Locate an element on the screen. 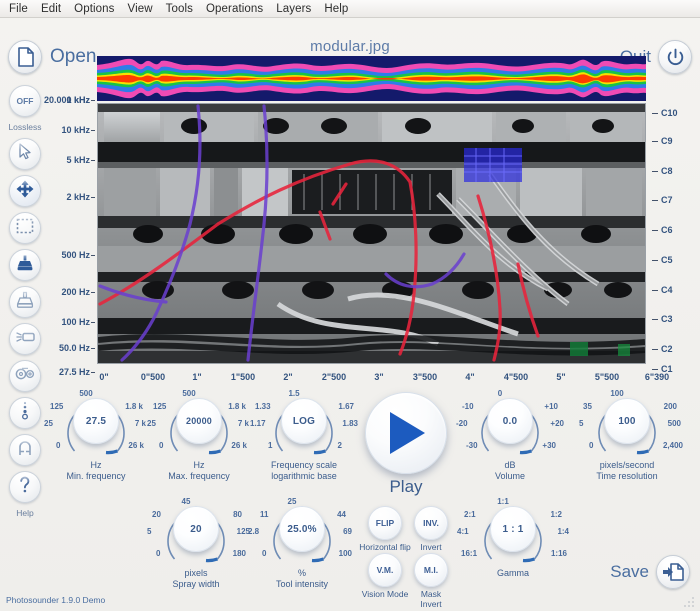 This screenshot has width=700, height=611. menu-item-file: File is located at coordinates (18, 9).